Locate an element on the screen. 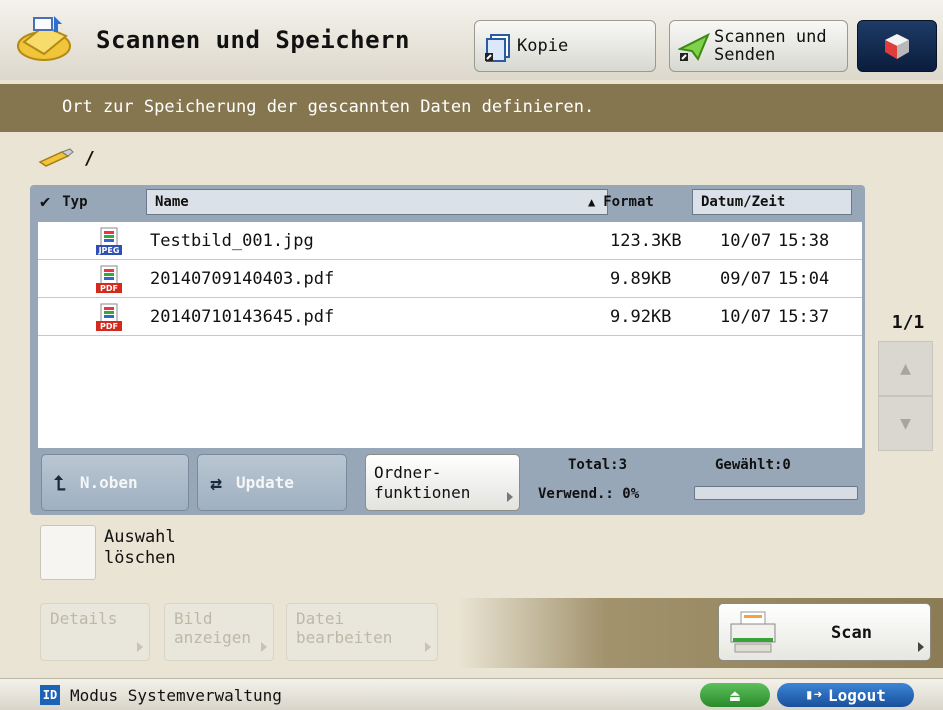  file-name: 20140709140403.pdf is located at coordinates (242, 279).